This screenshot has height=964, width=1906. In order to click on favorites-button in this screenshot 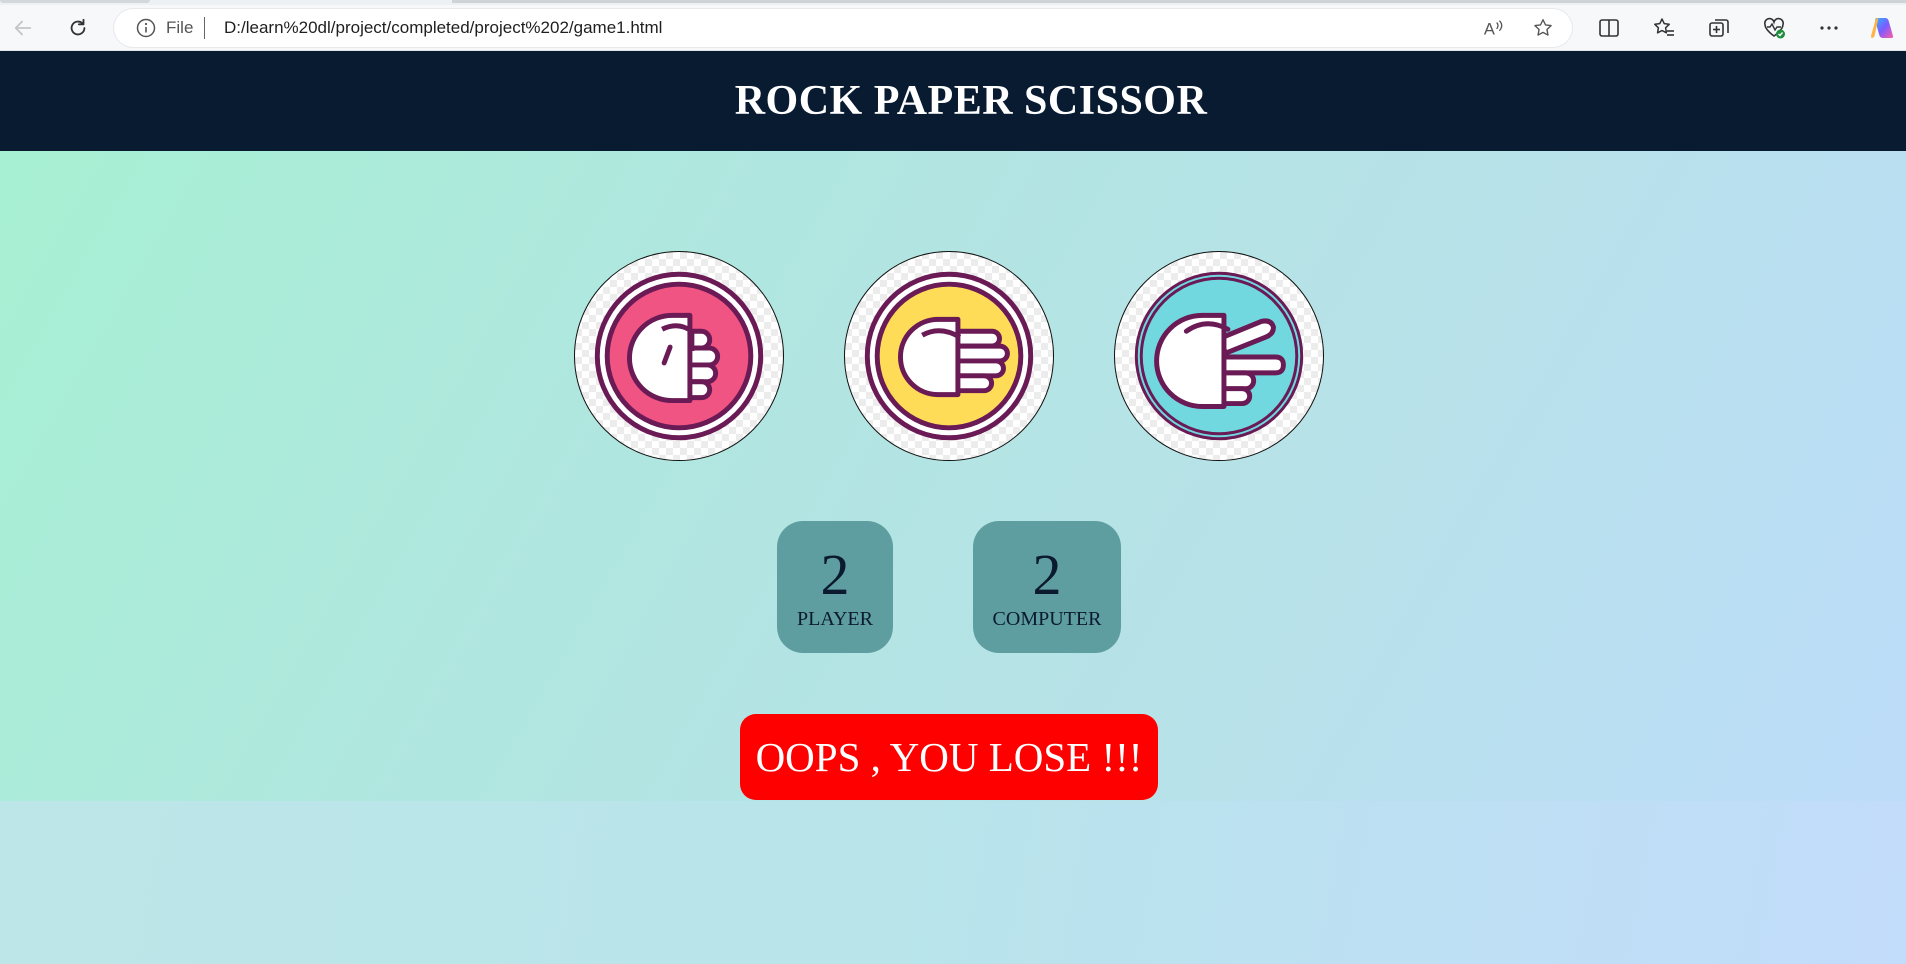, I will do `click(1664, 28)`.